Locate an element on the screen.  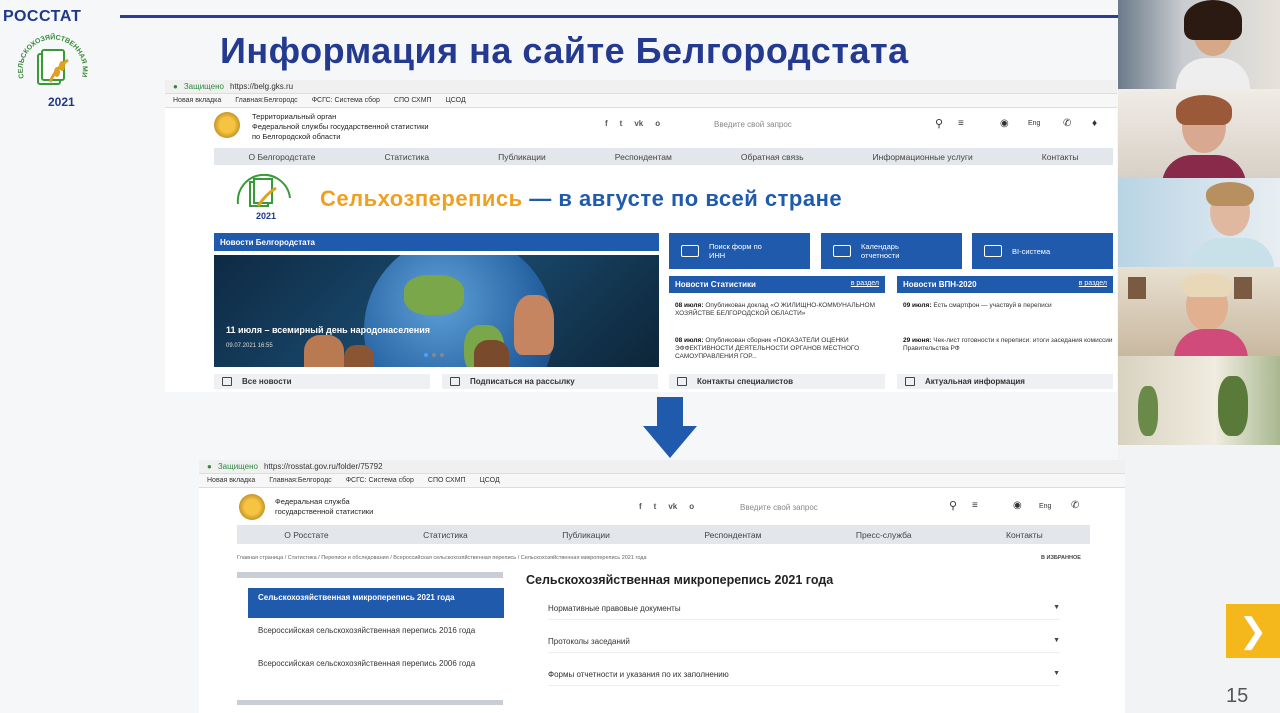
emblem-icon: ♦ is located at coordinates (1094, 123).